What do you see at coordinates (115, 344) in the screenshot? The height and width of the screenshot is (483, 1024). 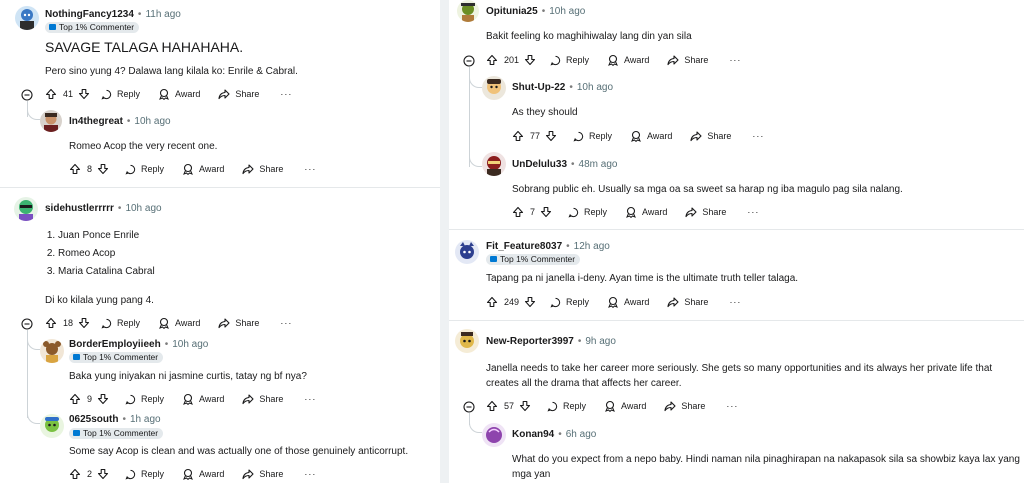 I see `author-name: BorderEmployiieeh` at bounding box center [115, 344].